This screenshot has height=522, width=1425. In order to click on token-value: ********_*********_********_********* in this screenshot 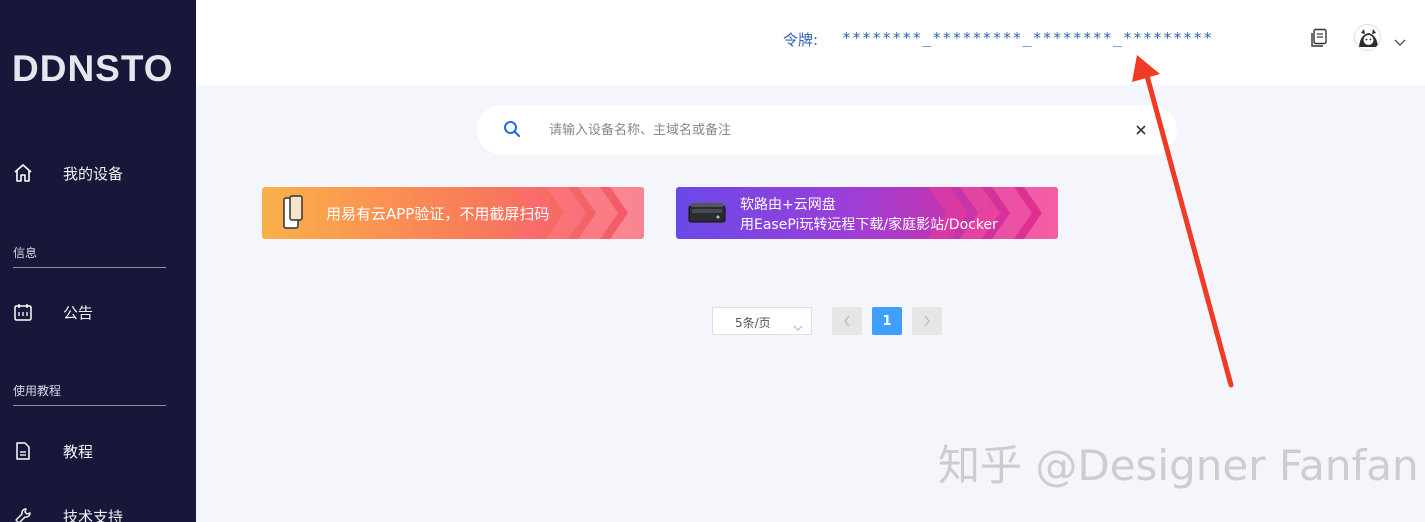, I will do `click(1027, 38)`.